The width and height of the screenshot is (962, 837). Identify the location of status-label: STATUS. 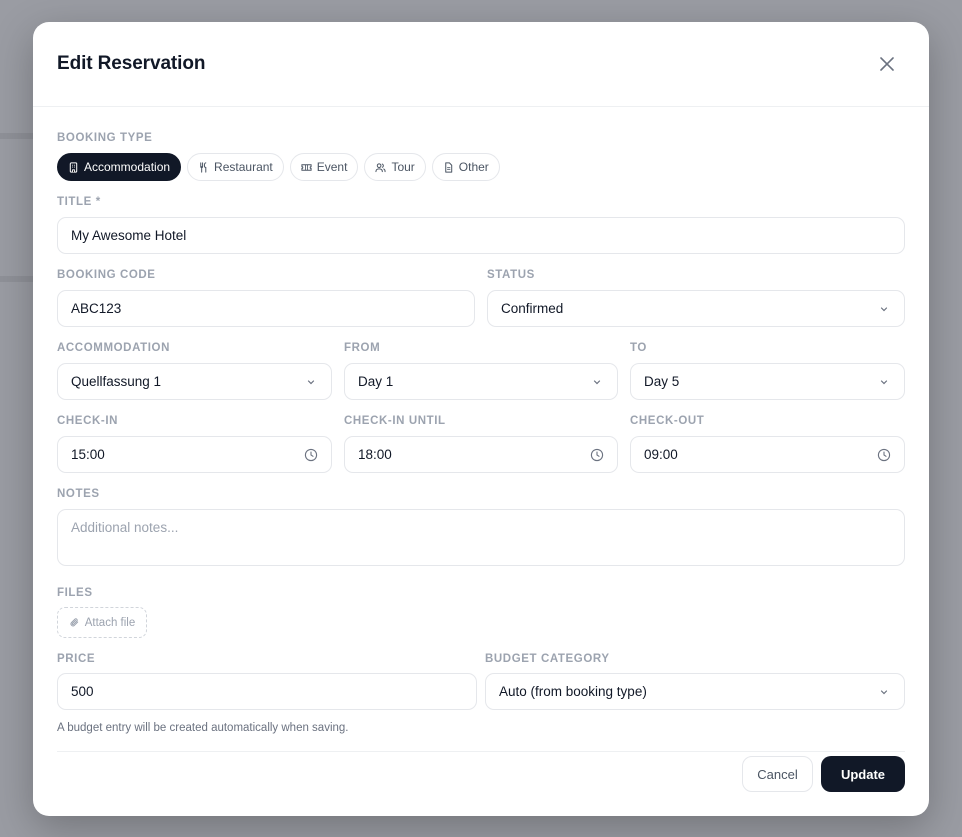
(511, 275).